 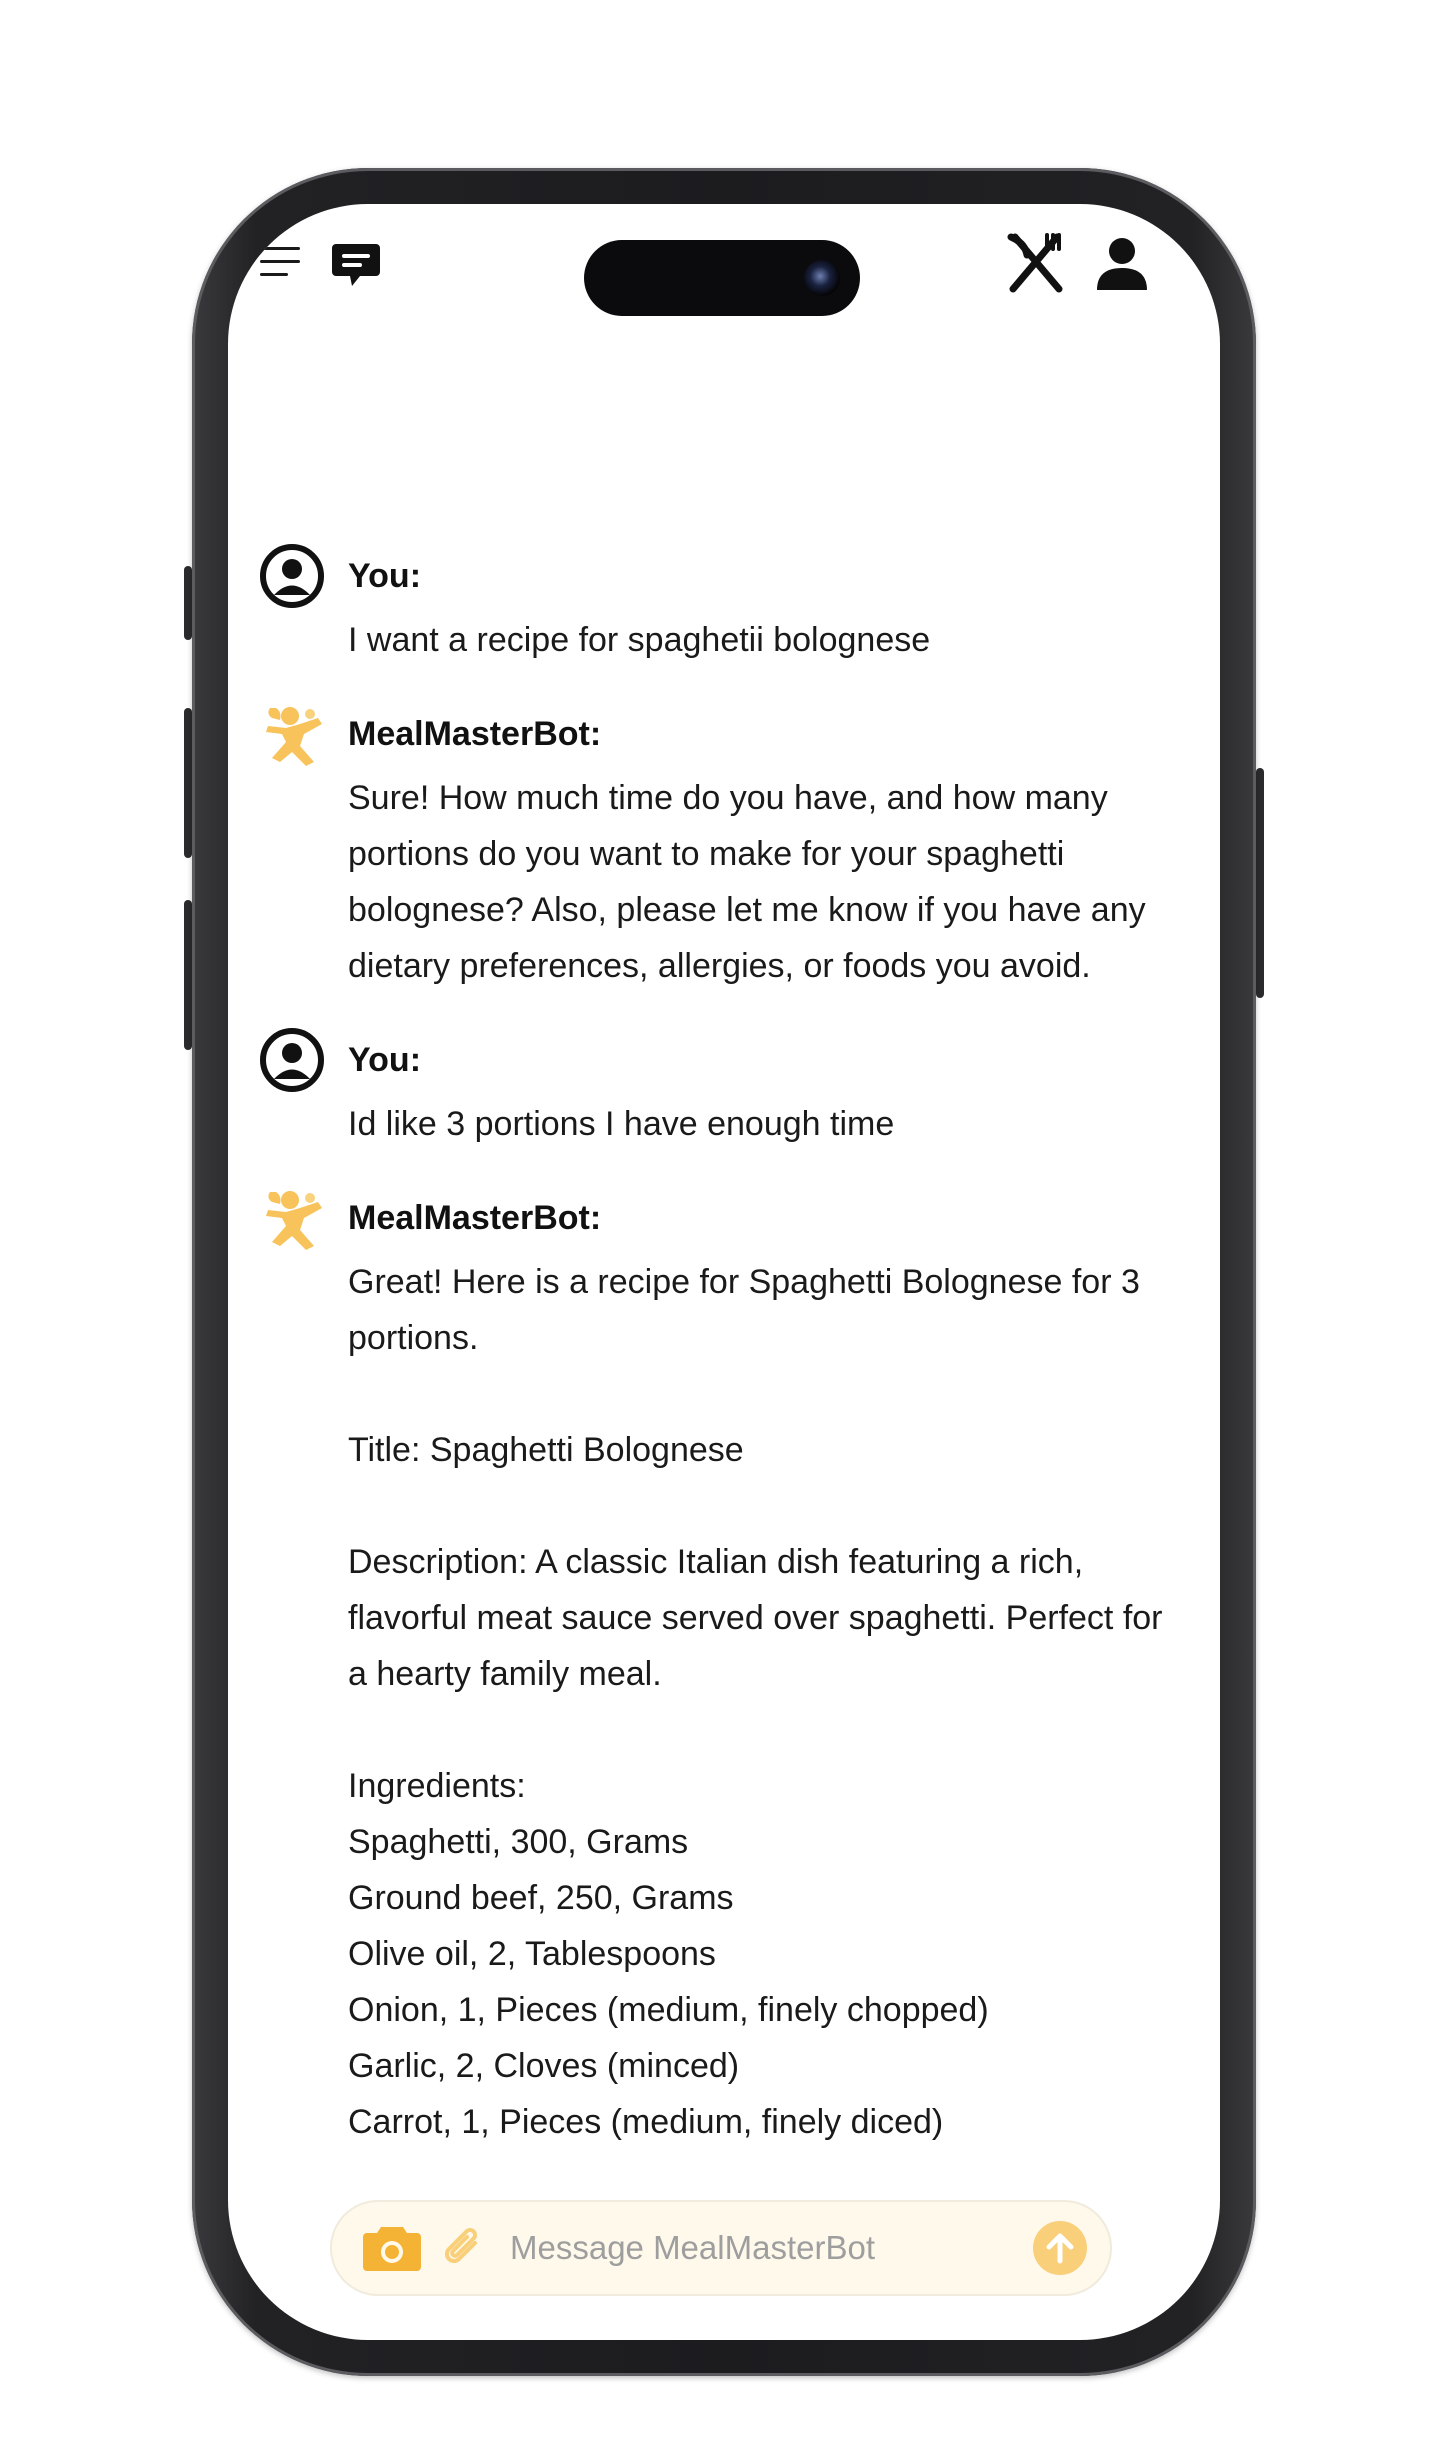 What do you see at coordinates (188, 603) in the screenshot?
I see `action-button` at bounding box center [188, 603].